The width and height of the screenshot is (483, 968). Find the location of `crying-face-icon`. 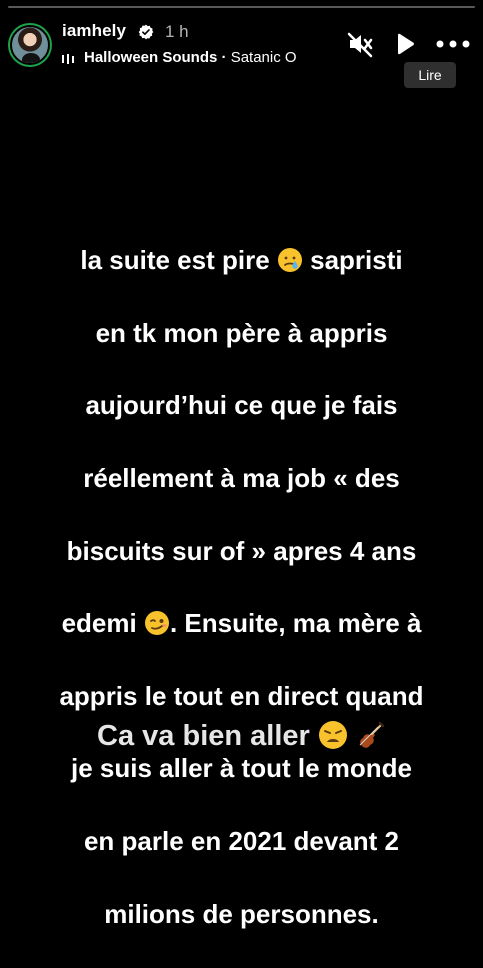

crying-face-icon is located at coordinates (289, 260).